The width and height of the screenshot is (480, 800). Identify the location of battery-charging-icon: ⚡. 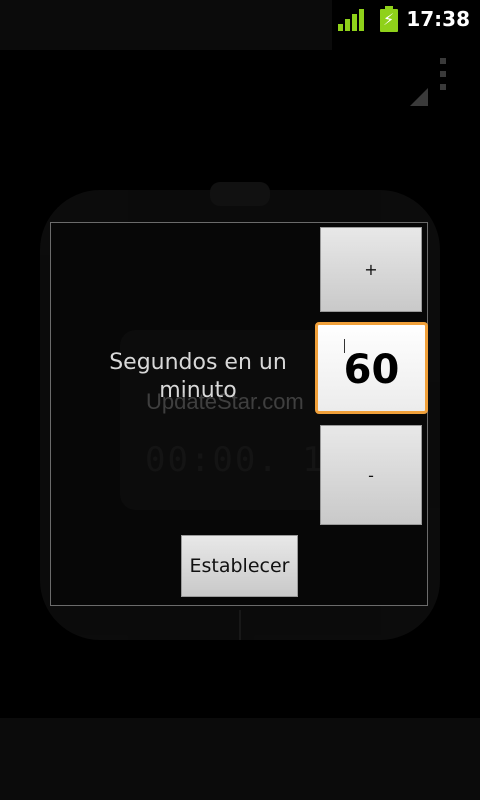
(389, 19).